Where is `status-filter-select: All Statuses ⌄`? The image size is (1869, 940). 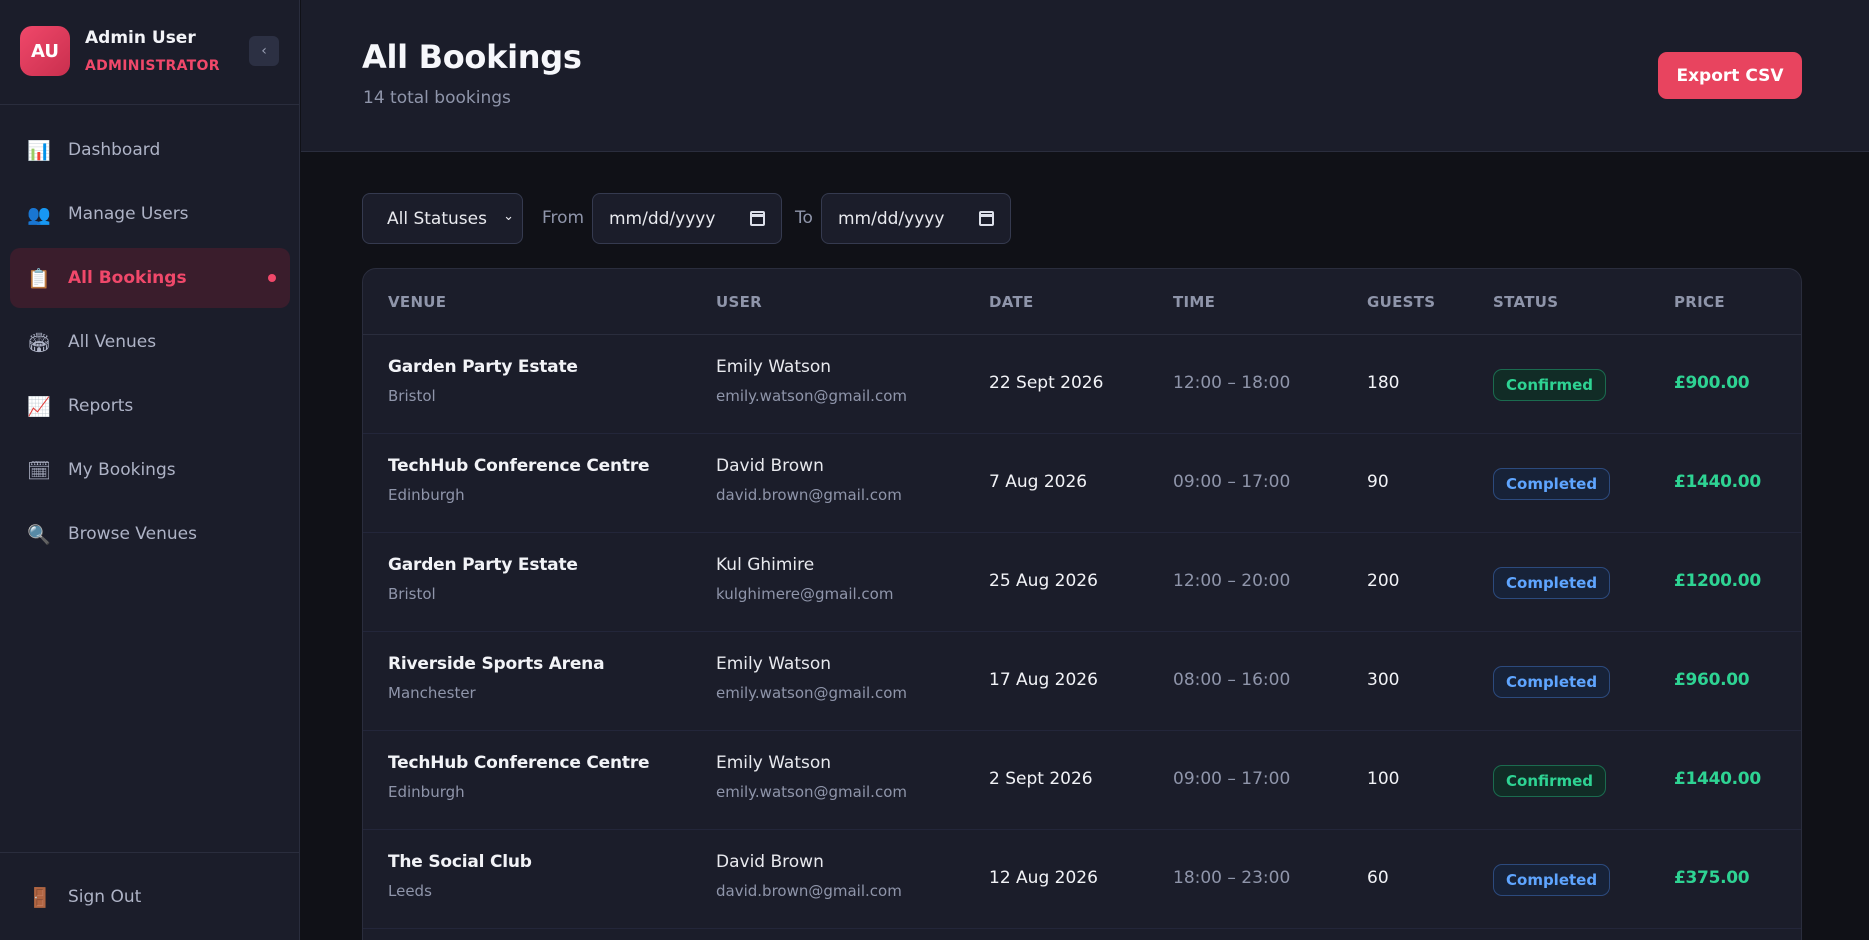
status-filter-select: All Statuses ⌄ is located at coordinates (442, 218).